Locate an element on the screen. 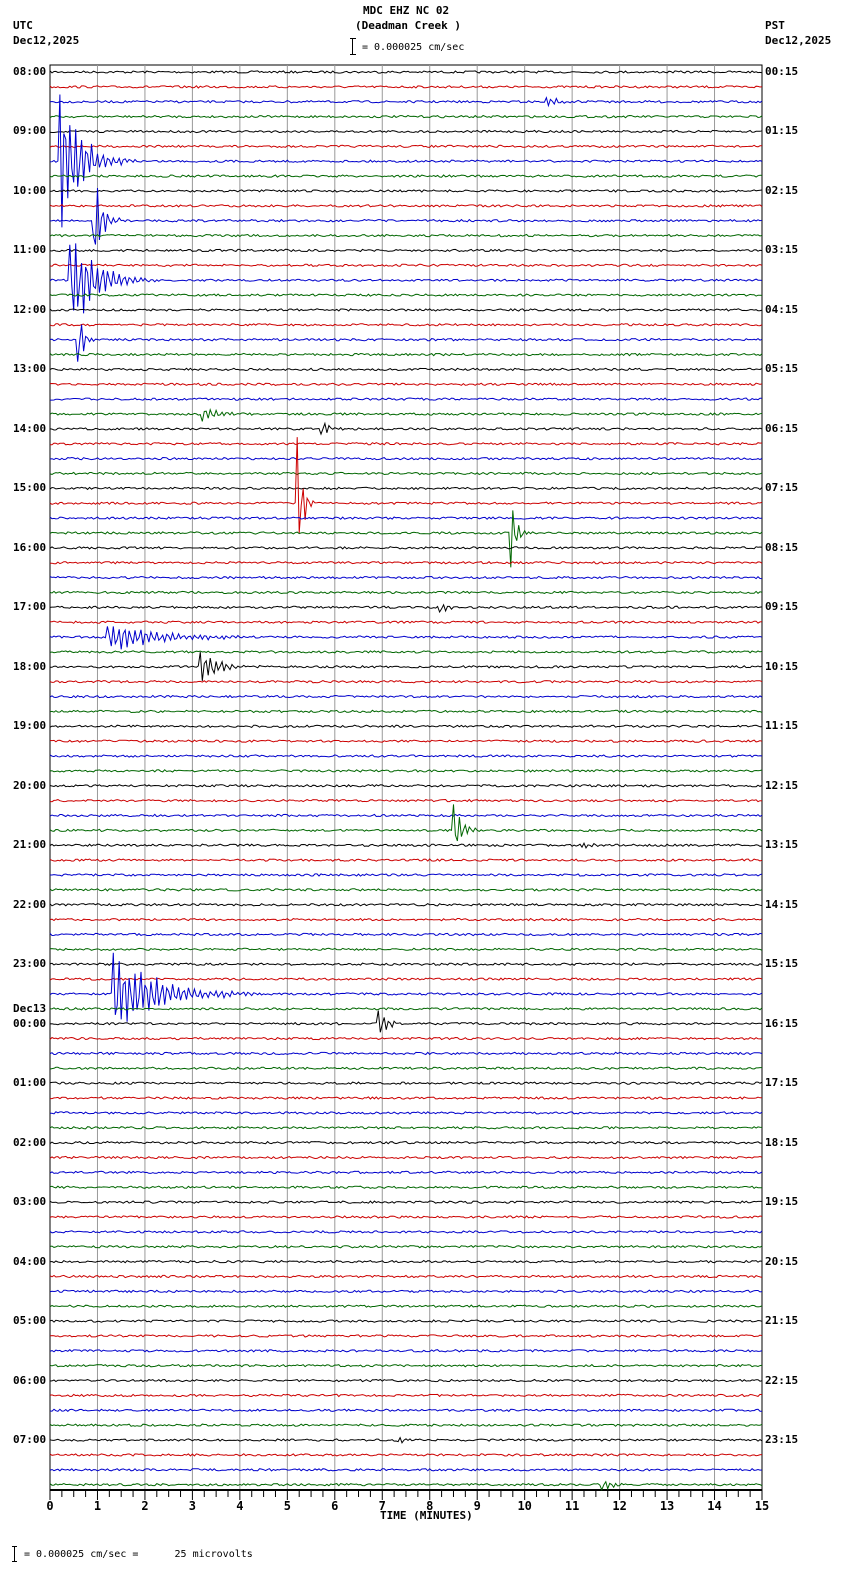  utc-time-label: 12:00 is located at coordinates (30, 309).